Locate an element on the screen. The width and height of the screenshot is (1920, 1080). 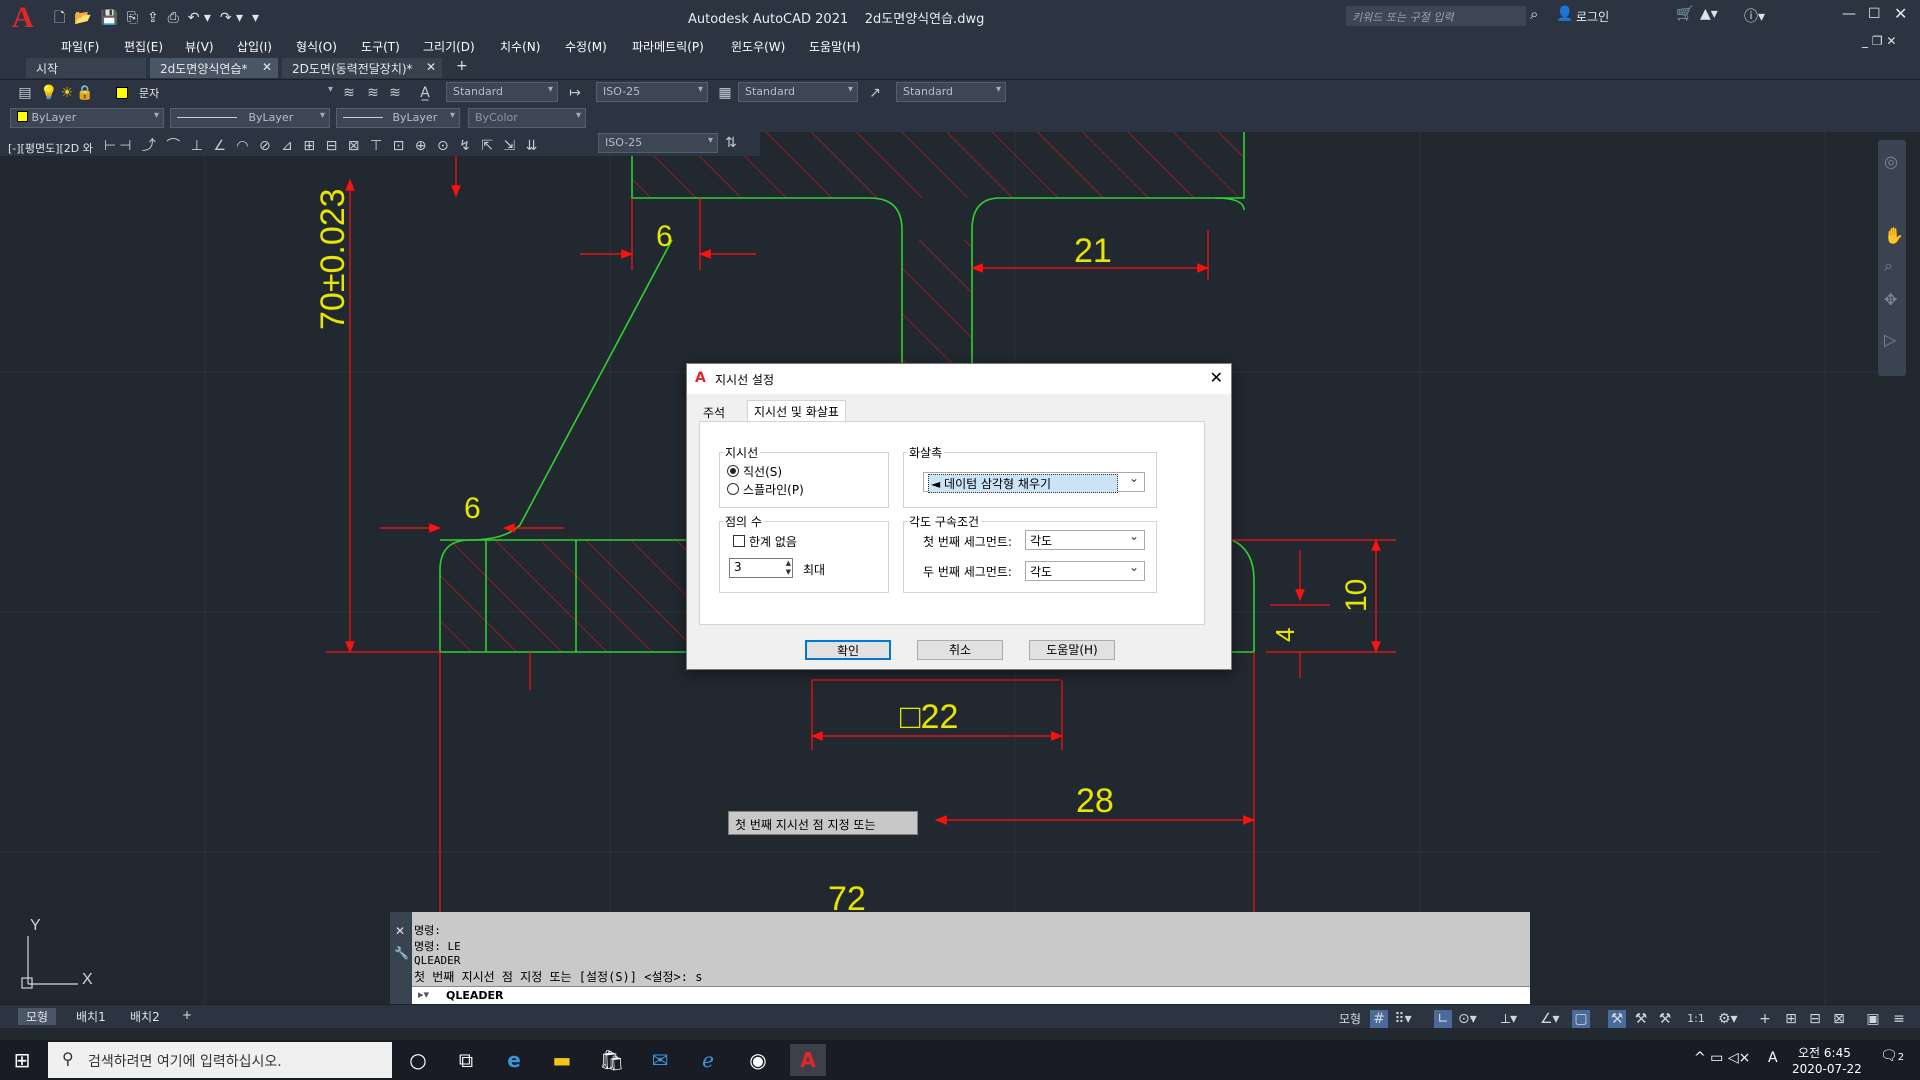
internet-explorer-icon: ℯ is located at coordinates (708, 1060).